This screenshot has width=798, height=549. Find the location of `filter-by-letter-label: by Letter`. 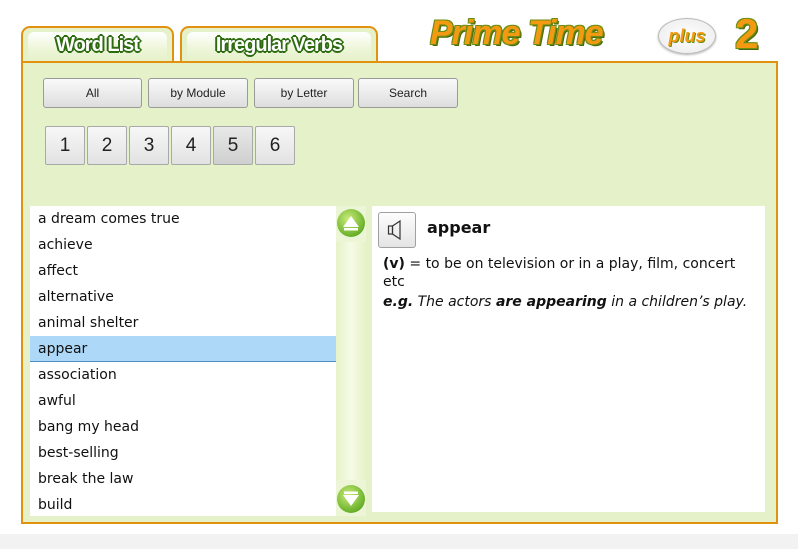

filter-by-letter-label: by Letter is located at coordinates (304, 93).